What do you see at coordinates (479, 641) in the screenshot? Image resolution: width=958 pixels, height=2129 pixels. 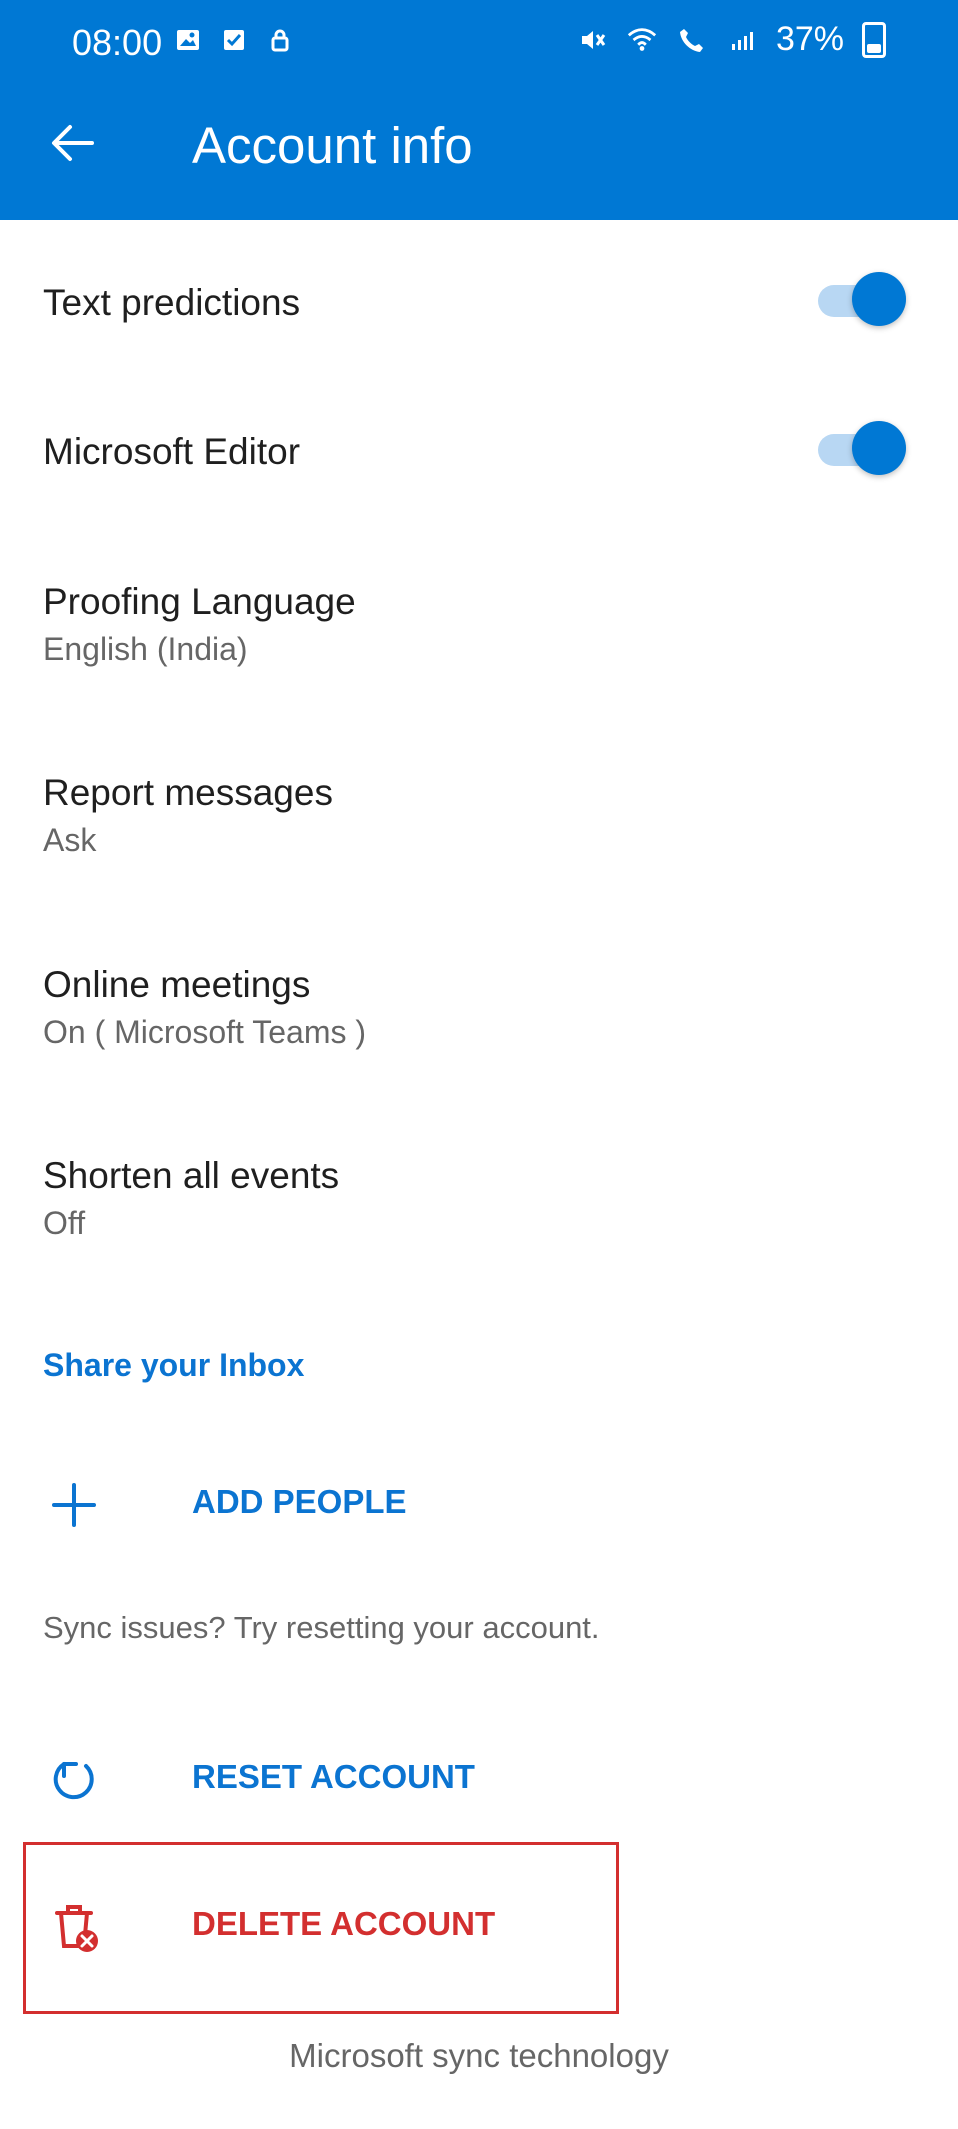 I see `setting-proofing-language: Proofing Language English (India)` at bounding box center [479, 641].